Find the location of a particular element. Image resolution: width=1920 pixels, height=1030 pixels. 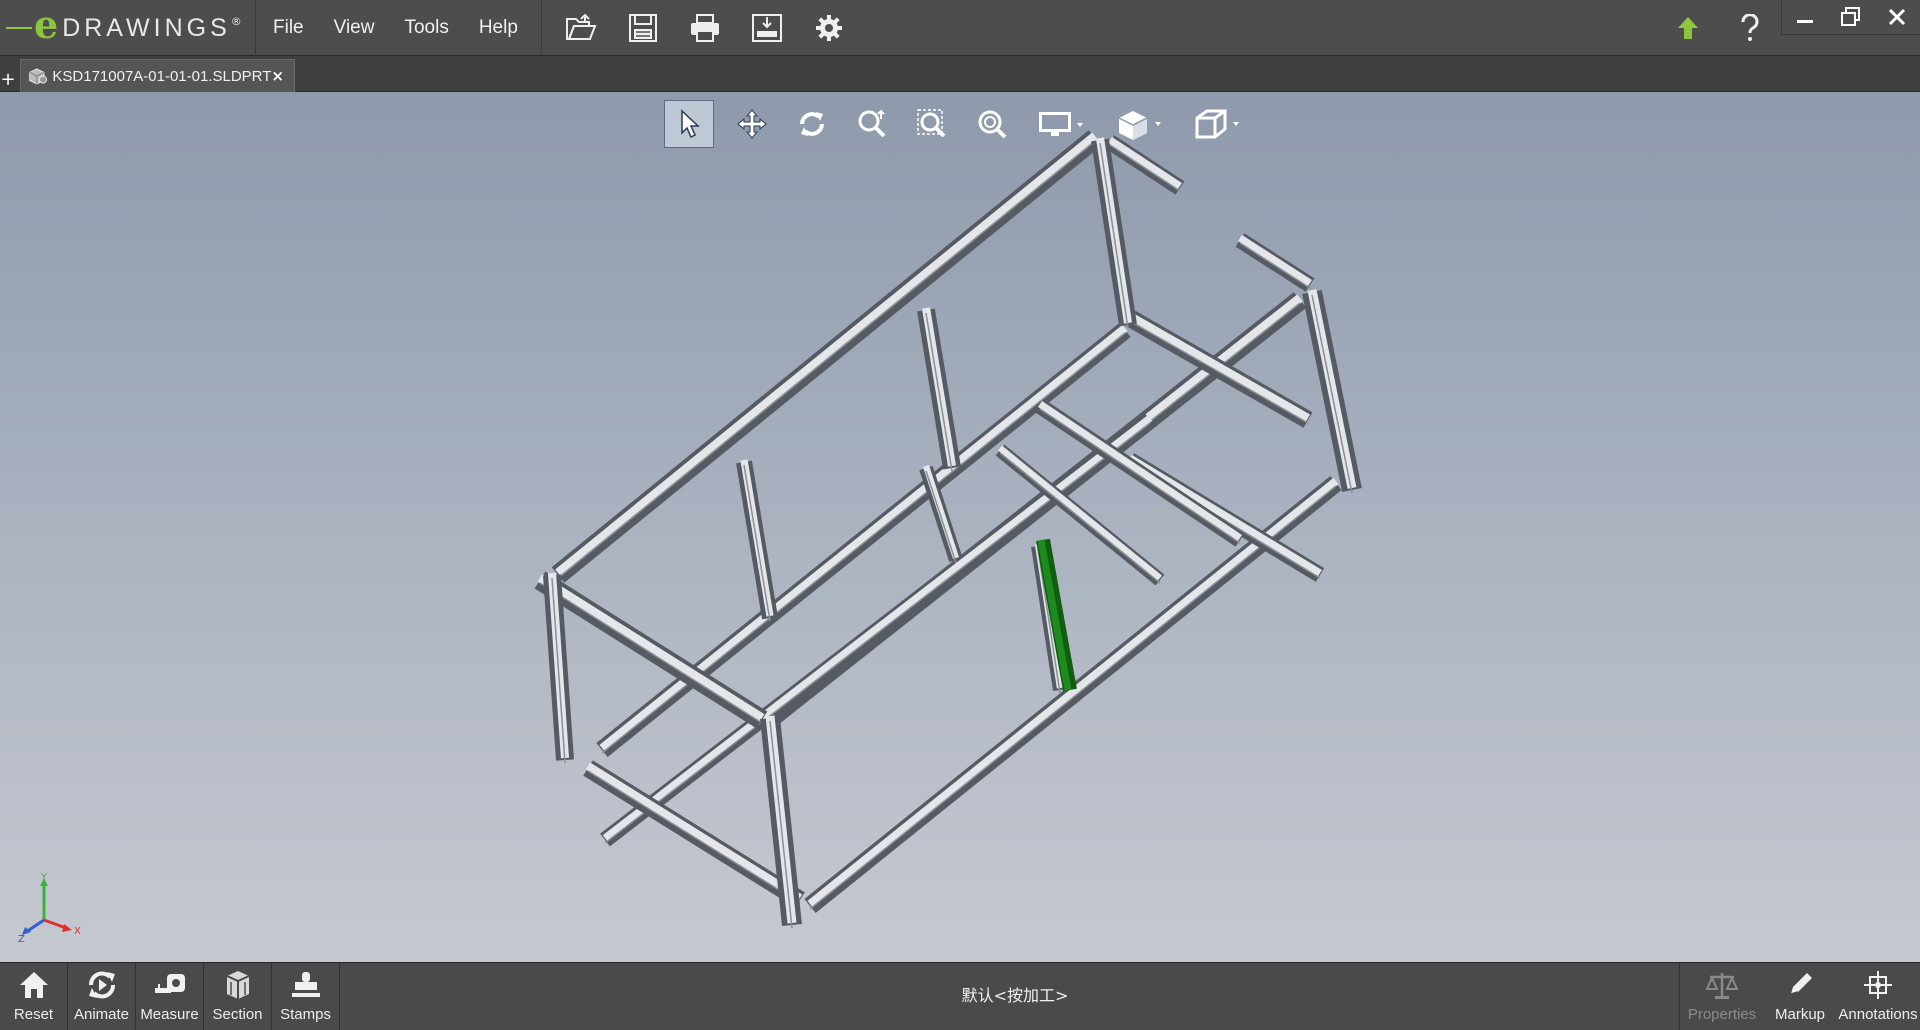

publish-icon is located at coordinates (767, 28).